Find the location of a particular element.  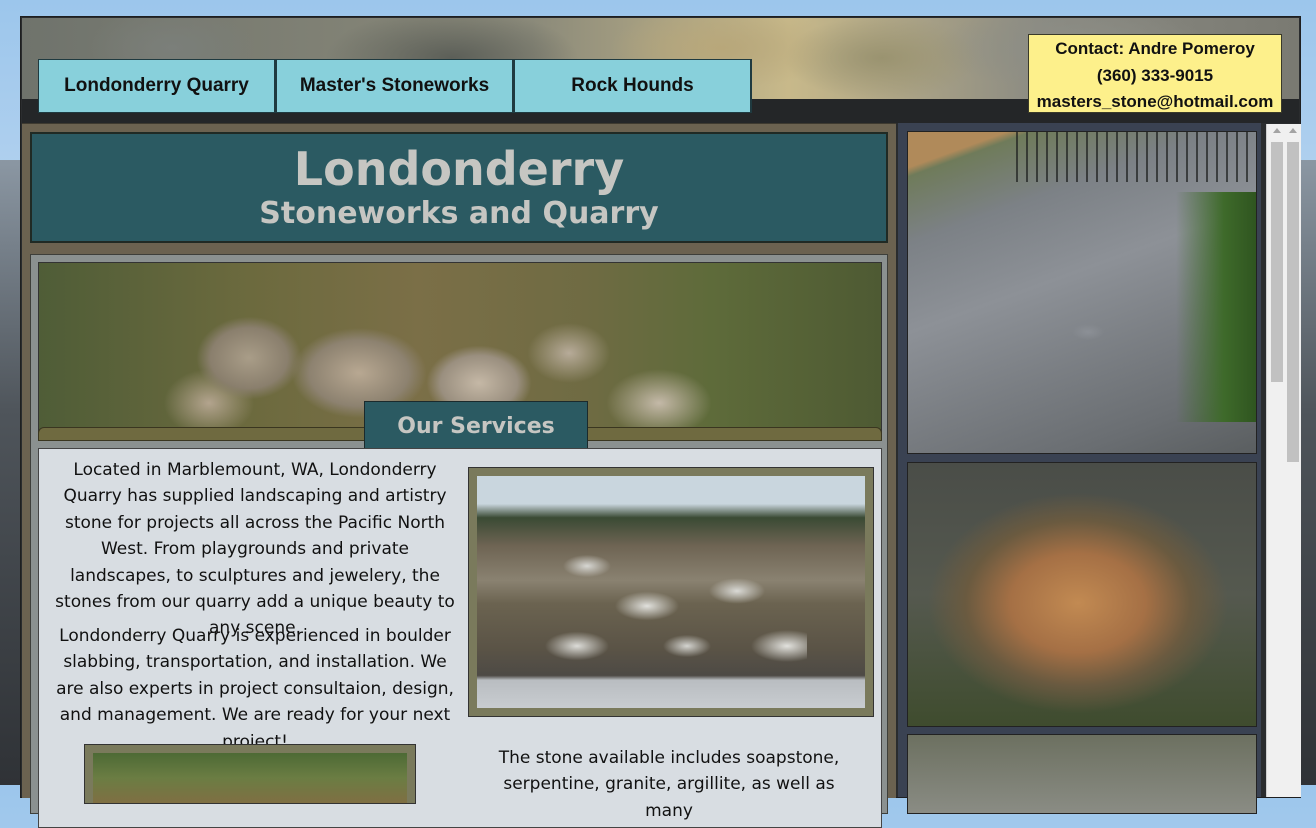

contact-phone: (360) 333-9015 is located at coordinates (1155, 76).